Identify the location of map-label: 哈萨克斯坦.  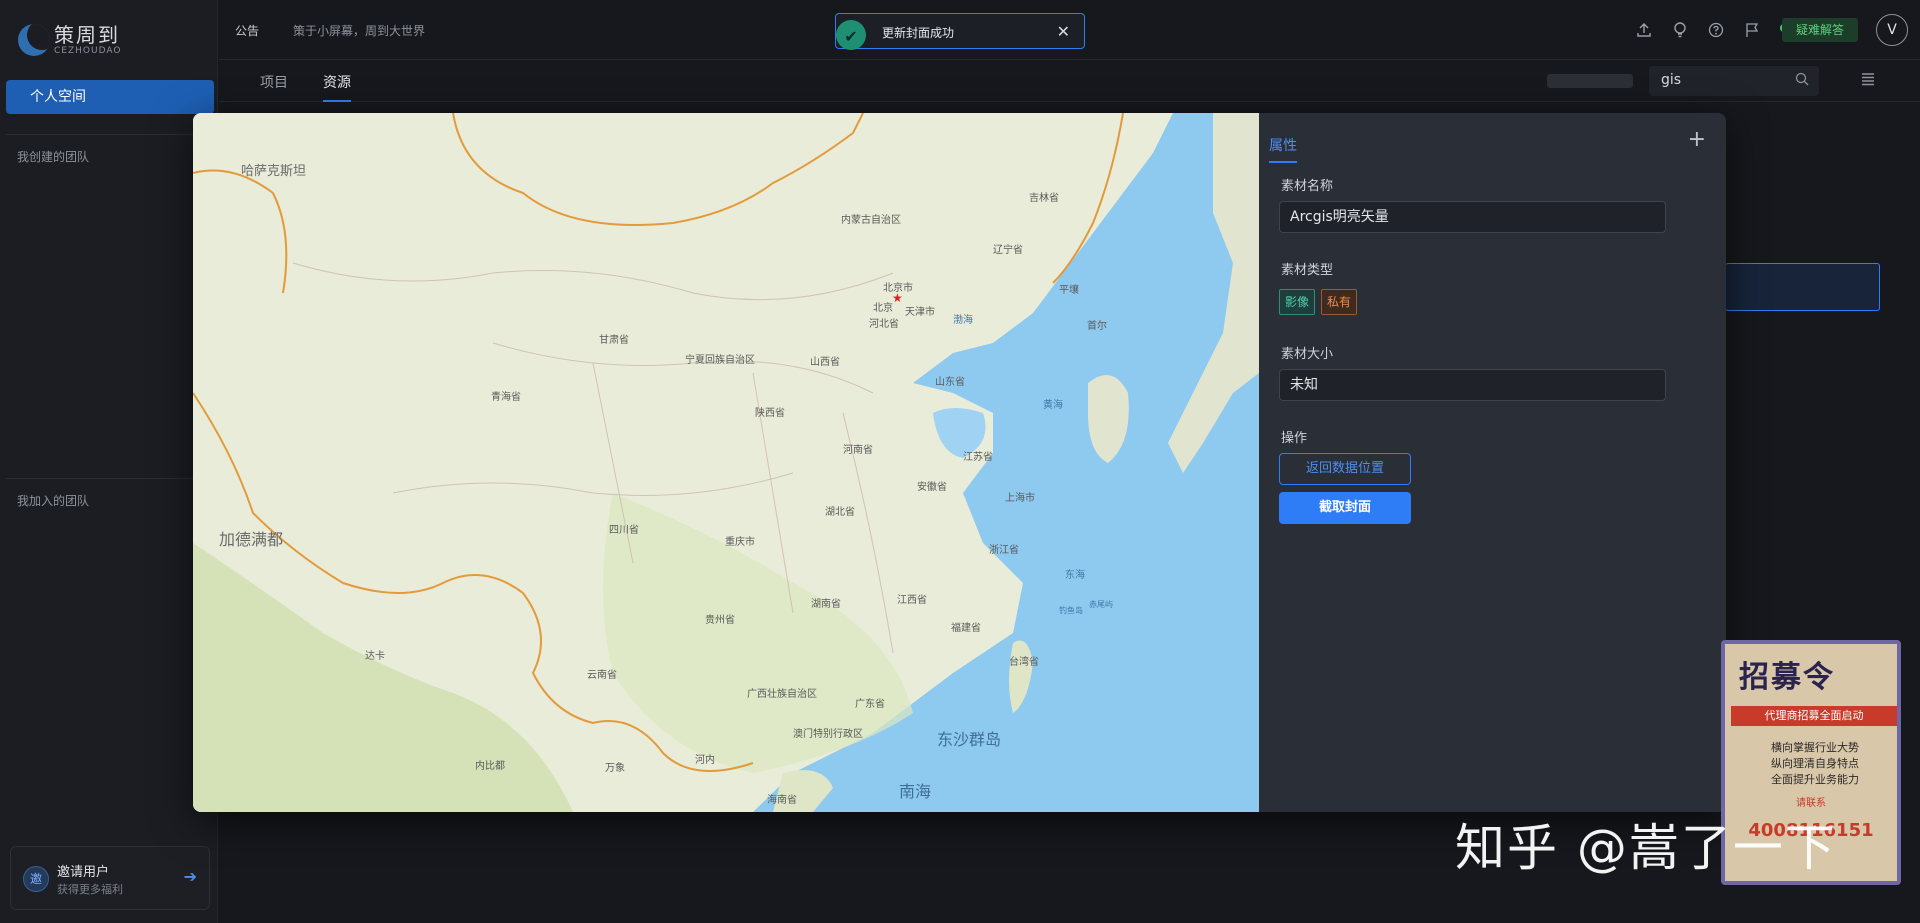
(273, 171).